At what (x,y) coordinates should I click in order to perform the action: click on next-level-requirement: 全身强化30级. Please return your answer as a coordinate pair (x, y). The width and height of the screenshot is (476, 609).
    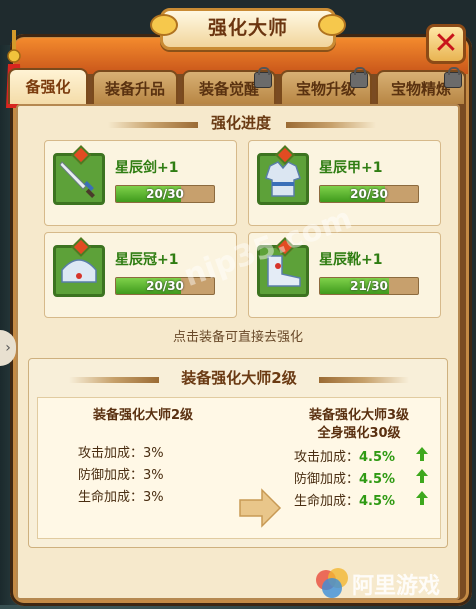
    Looking at the image, I should click on (359, 433).